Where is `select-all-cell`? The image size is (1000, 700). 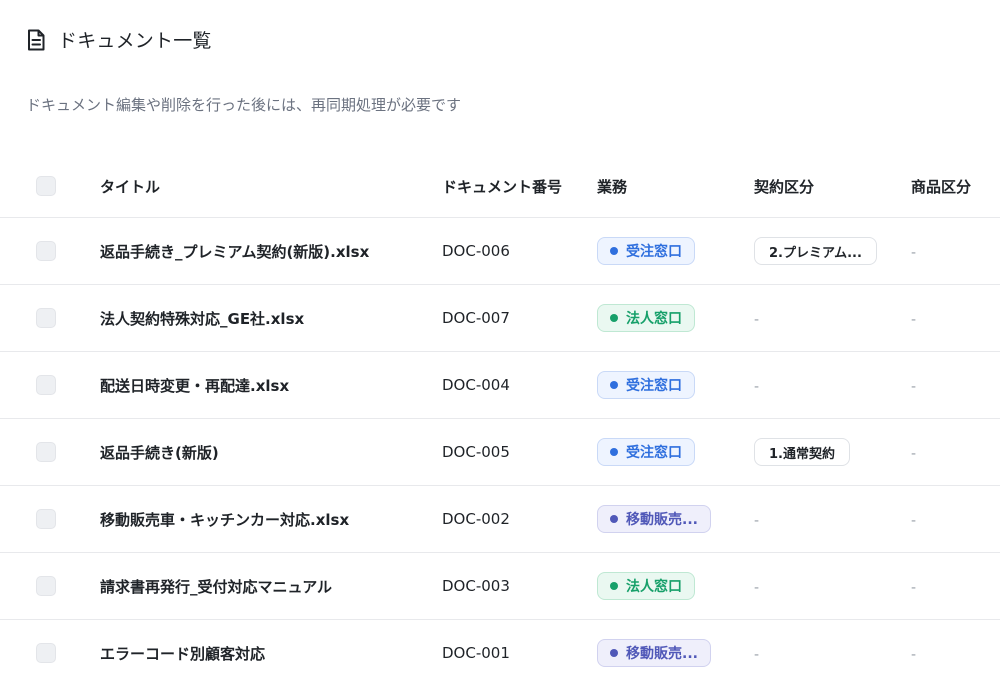 select-all-cell is located at coordinates (50, 186).